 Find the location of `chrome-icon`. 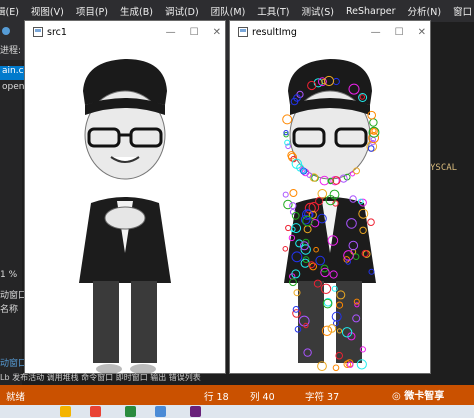

chrome-icon is located at coordinates (95, 411).